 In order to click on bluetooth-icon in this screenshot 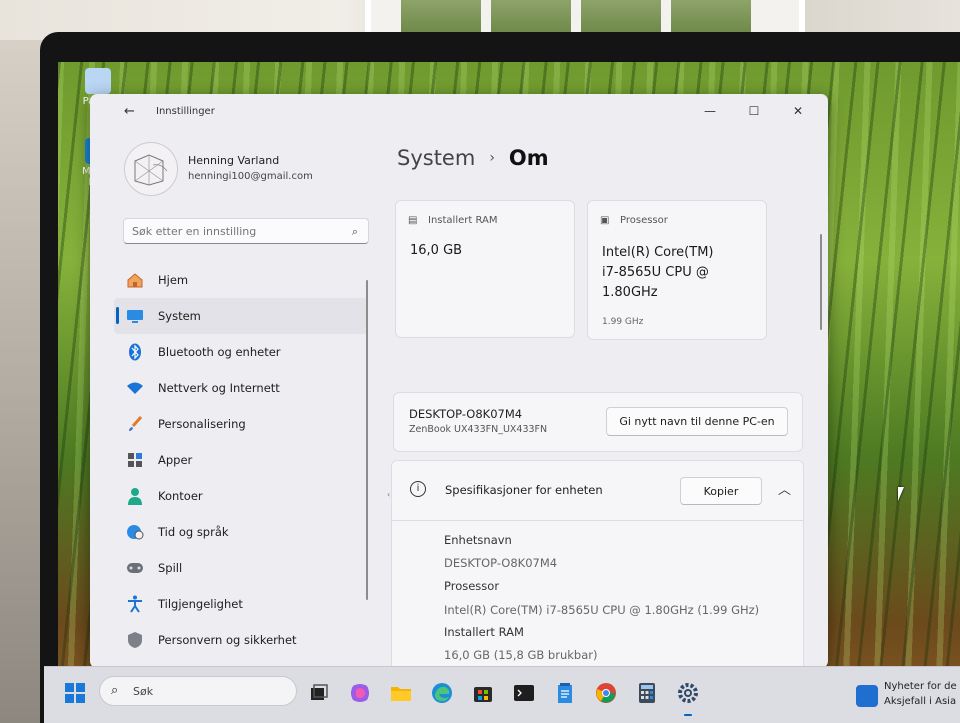, I will do `click(135, 352)`.